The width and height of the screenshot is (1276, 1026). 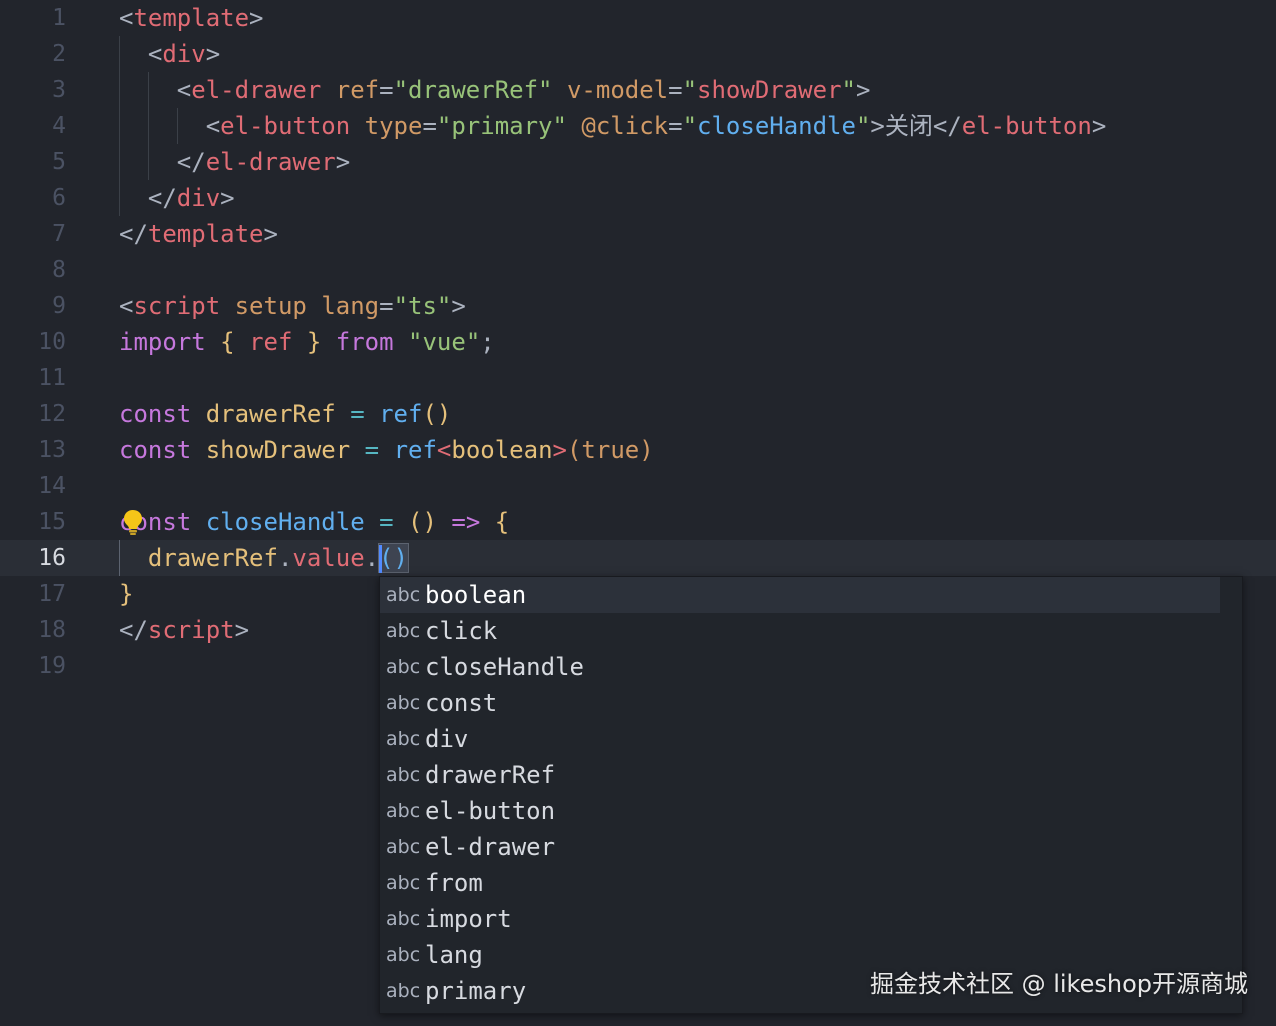 I want to click on code-line: 12 const drawerRef = ref(), so click(x=638, y=414).